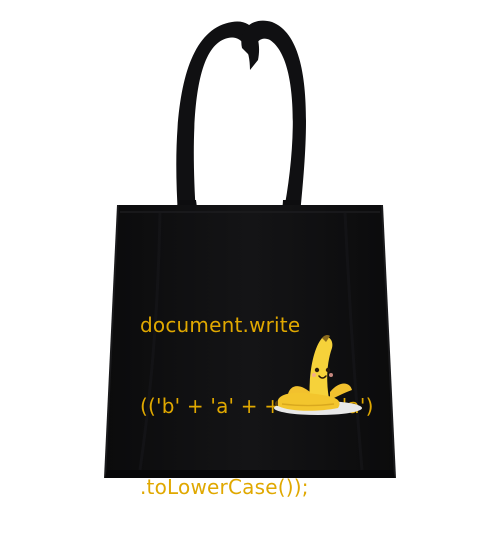 The width and height of the screenshot is (500, 555). Describe the element at coordinates (273, 118) in the screenshot. I see `right-handle` at that location.